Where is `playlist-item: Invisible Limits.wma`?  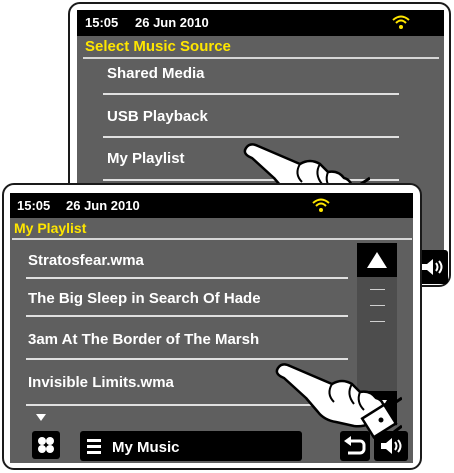 playlist-item: Invisible Limits.wma is located at coordinates (101, 382).